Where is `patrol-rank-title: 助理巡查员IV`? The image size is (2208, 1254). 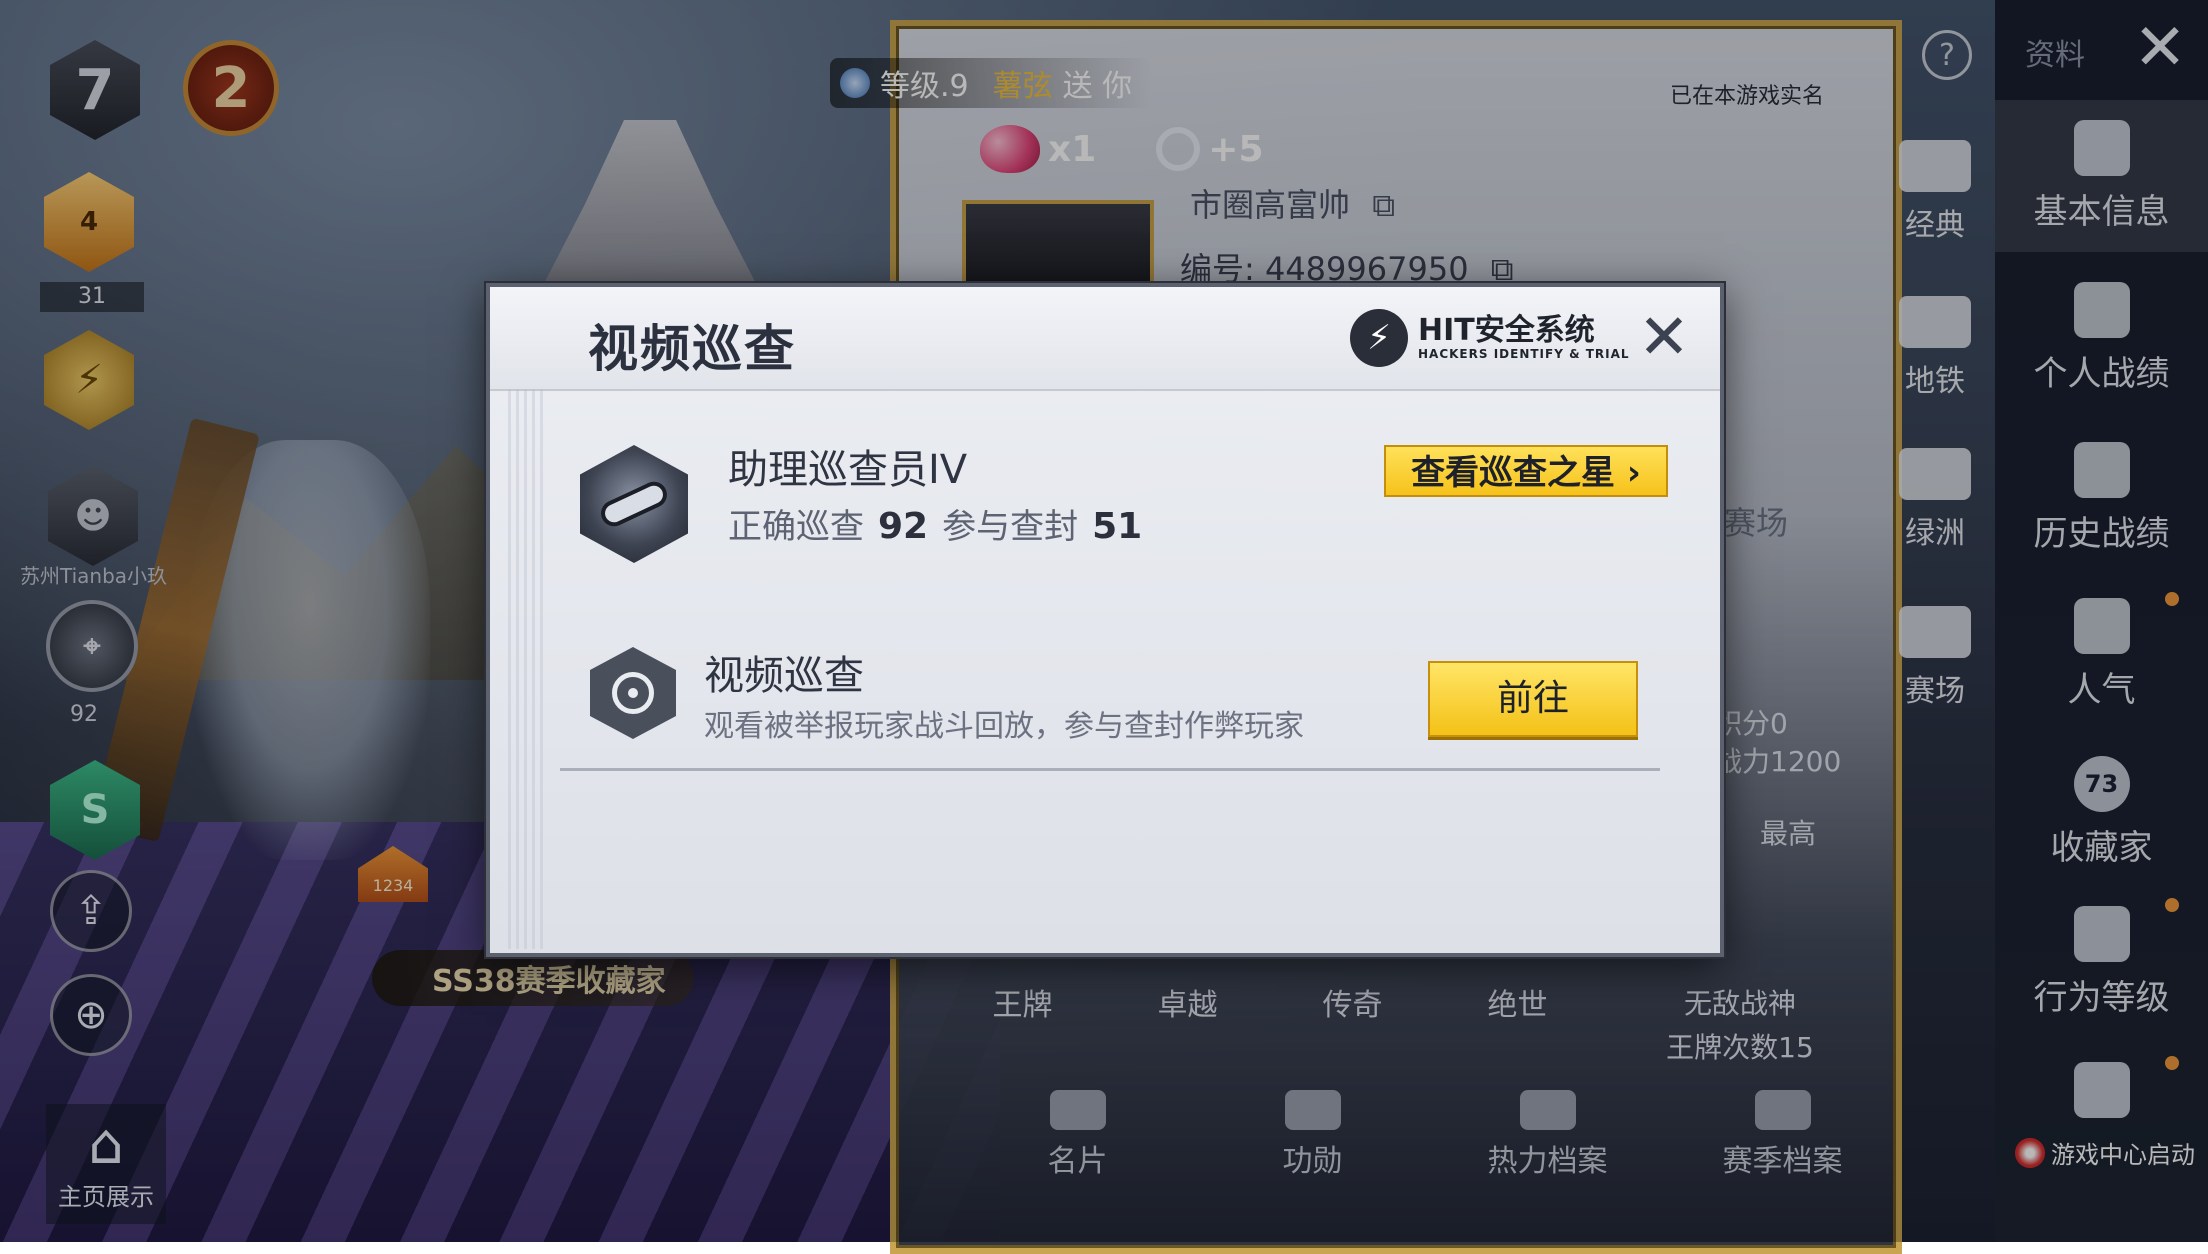
patrol-rank-title: 助理巡查员IV is located at coordinates (848, 470).